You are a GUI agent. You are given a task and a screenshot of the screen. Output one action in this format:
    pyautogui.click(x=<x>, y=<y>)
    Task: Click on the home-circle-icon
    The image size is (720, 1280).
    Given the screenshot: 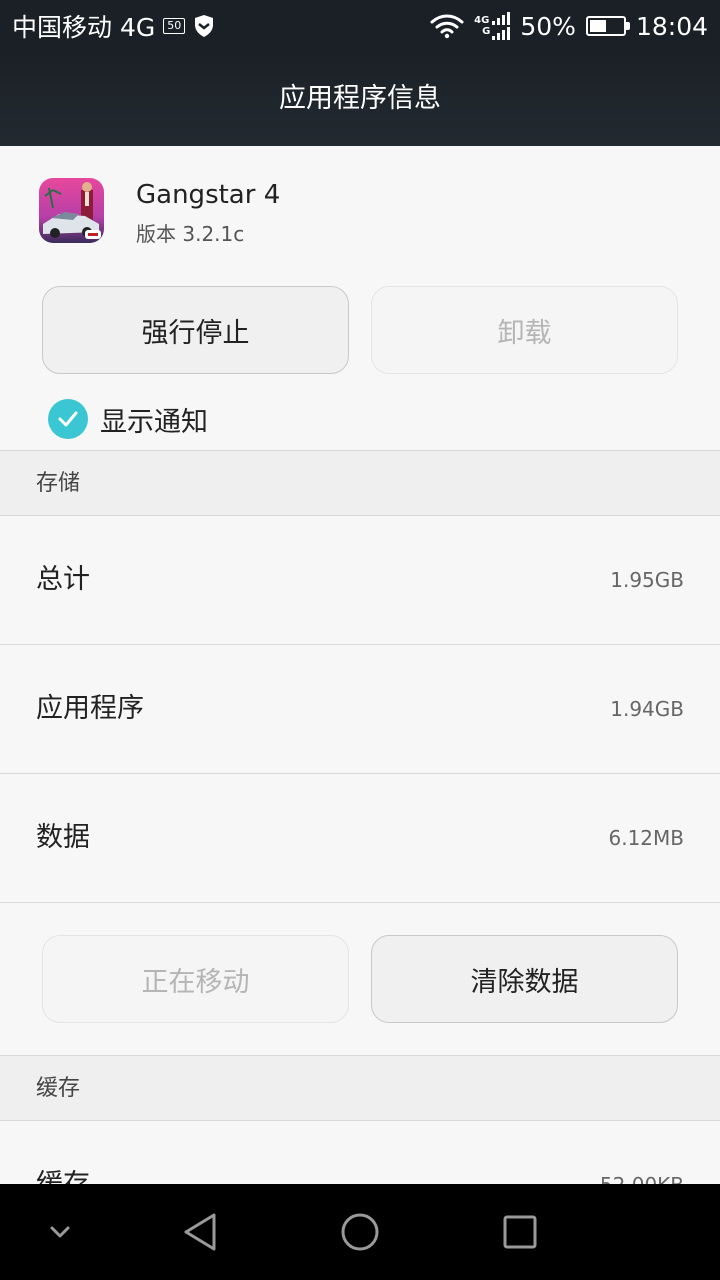 What is the action you would take?
    pyautogui.click(x=360, y=1232)
    